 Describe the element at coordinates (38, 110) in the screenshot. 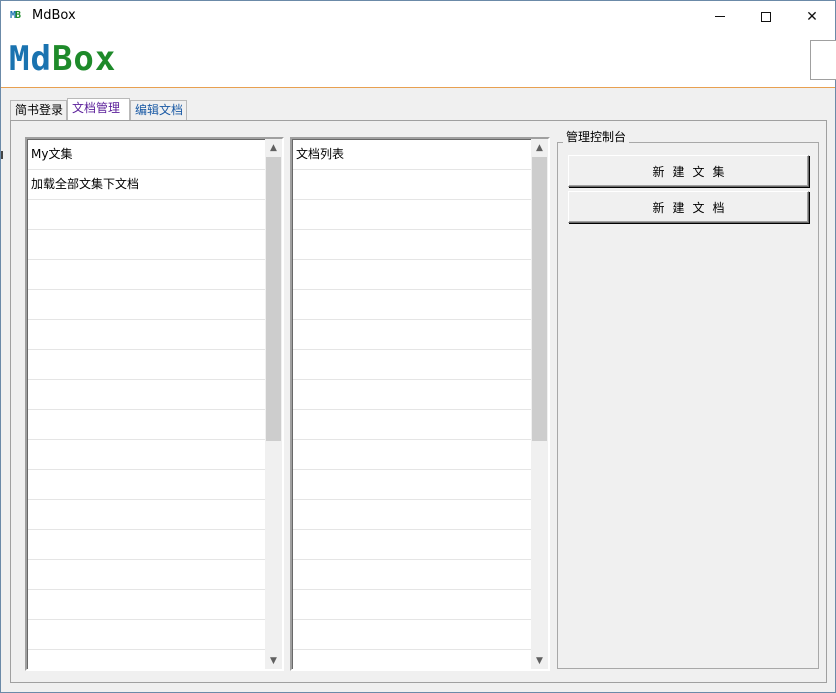

I see `tab-jianshu-login: 简书登录` at that location.